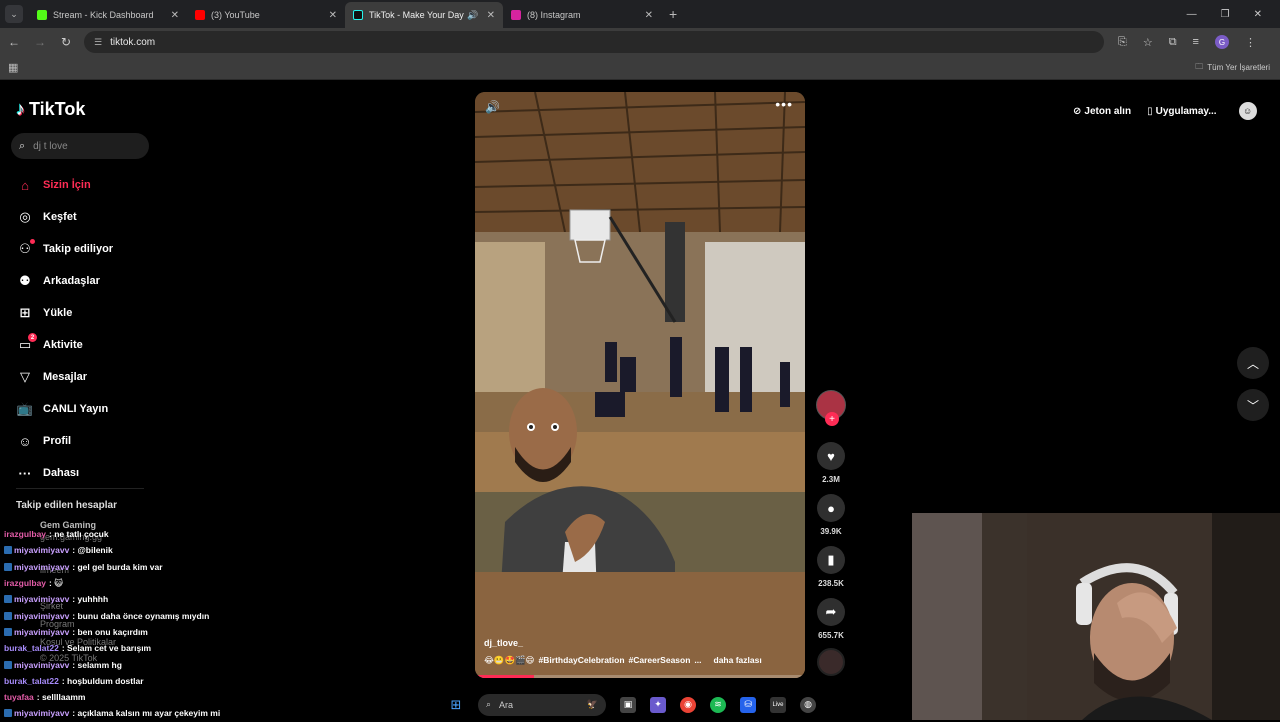  I want to click on hashtag-link: #BirthdayCelebration, so click(582, 660).